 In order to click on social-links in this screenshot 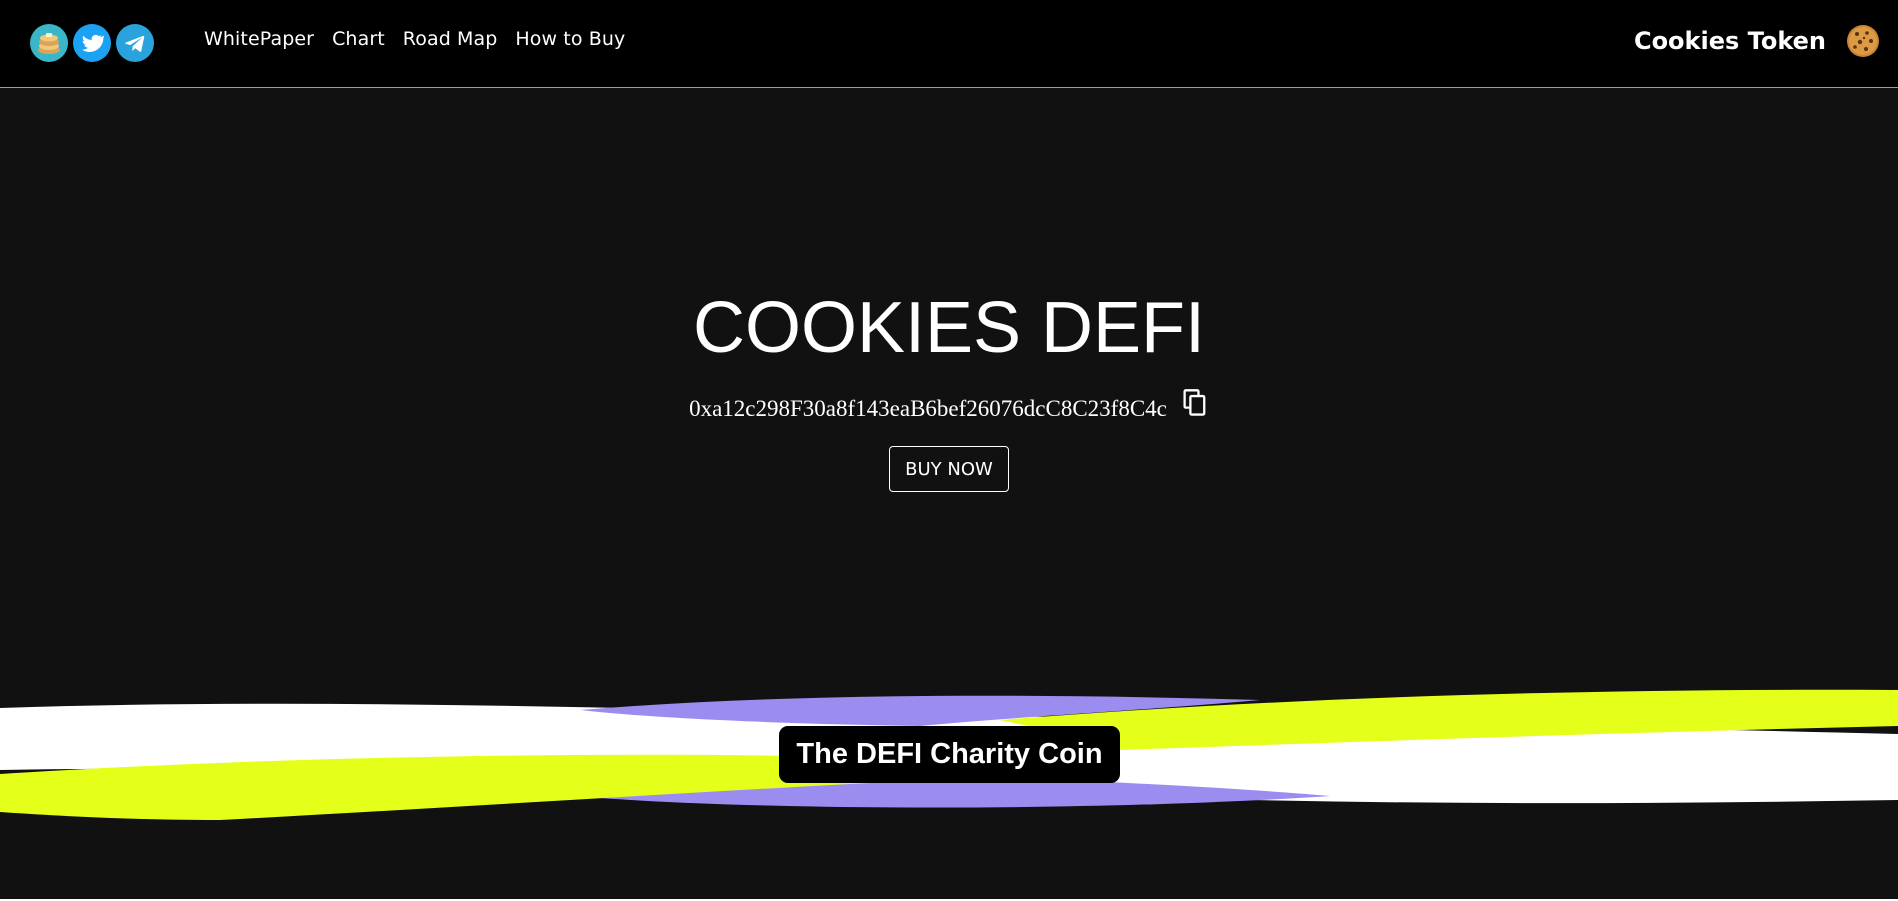, I will do `click(92, 43)`.